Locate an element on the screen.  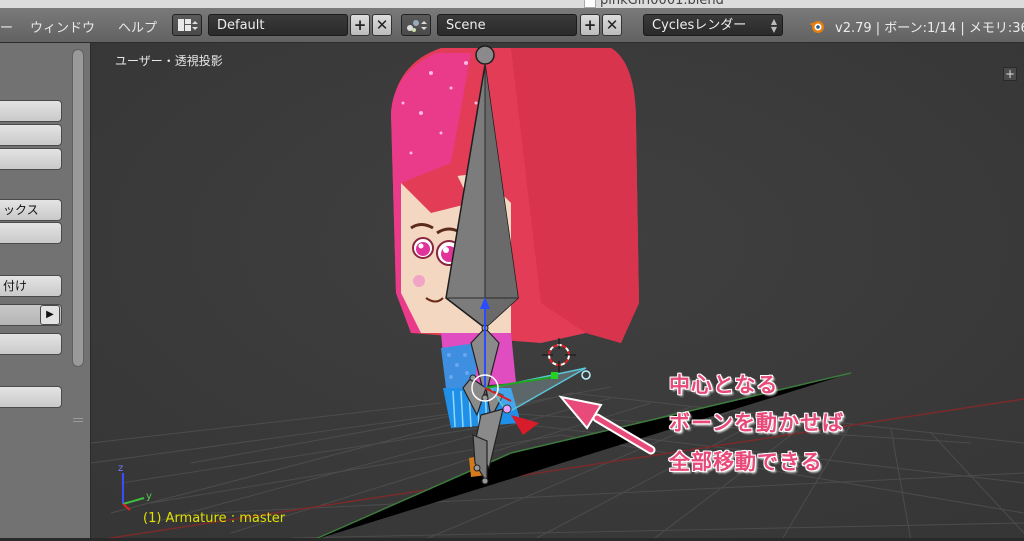
add-layout-button: + is located at coordinates (360, 25).